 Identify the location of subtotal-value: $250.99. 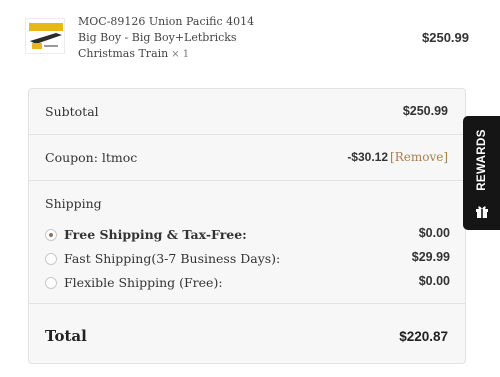
(425, 111).